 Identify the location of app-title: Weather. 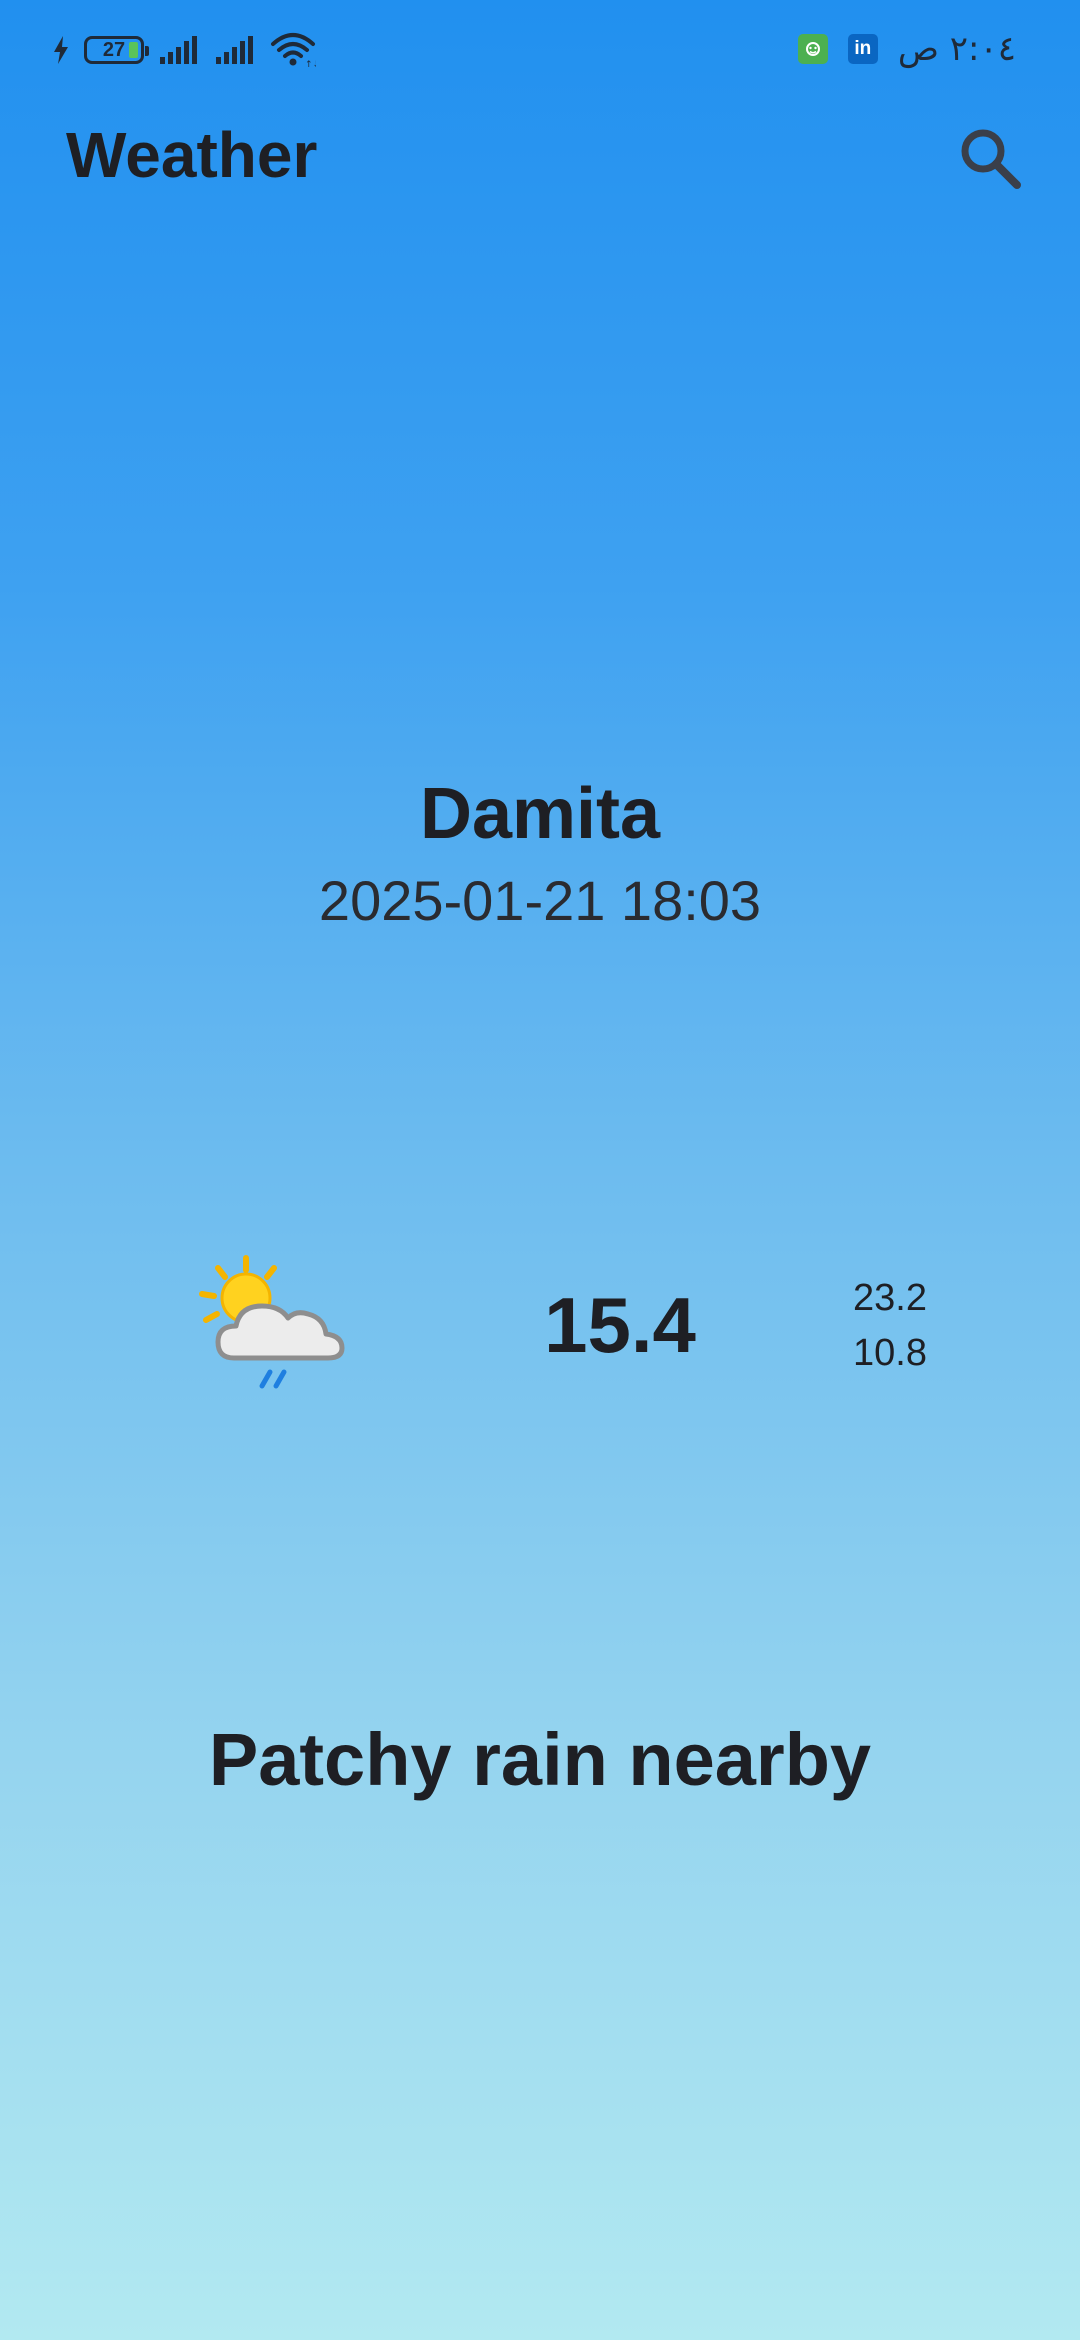
(192, 155).